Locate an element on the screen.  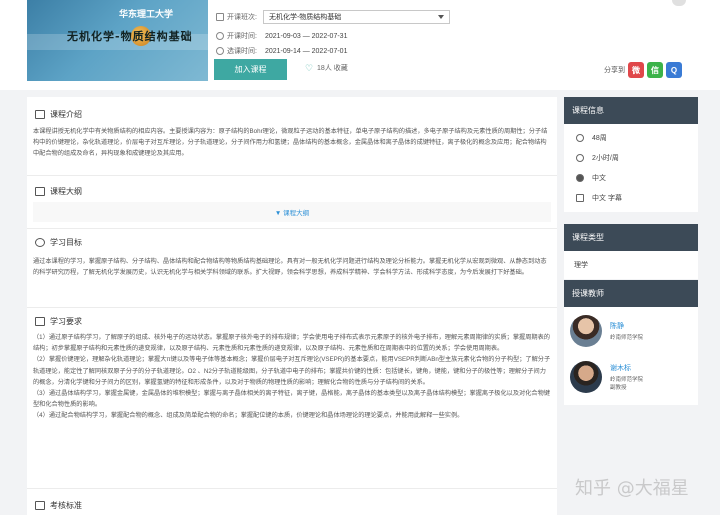
subtitle-icon is located at coordinates (580, 198).